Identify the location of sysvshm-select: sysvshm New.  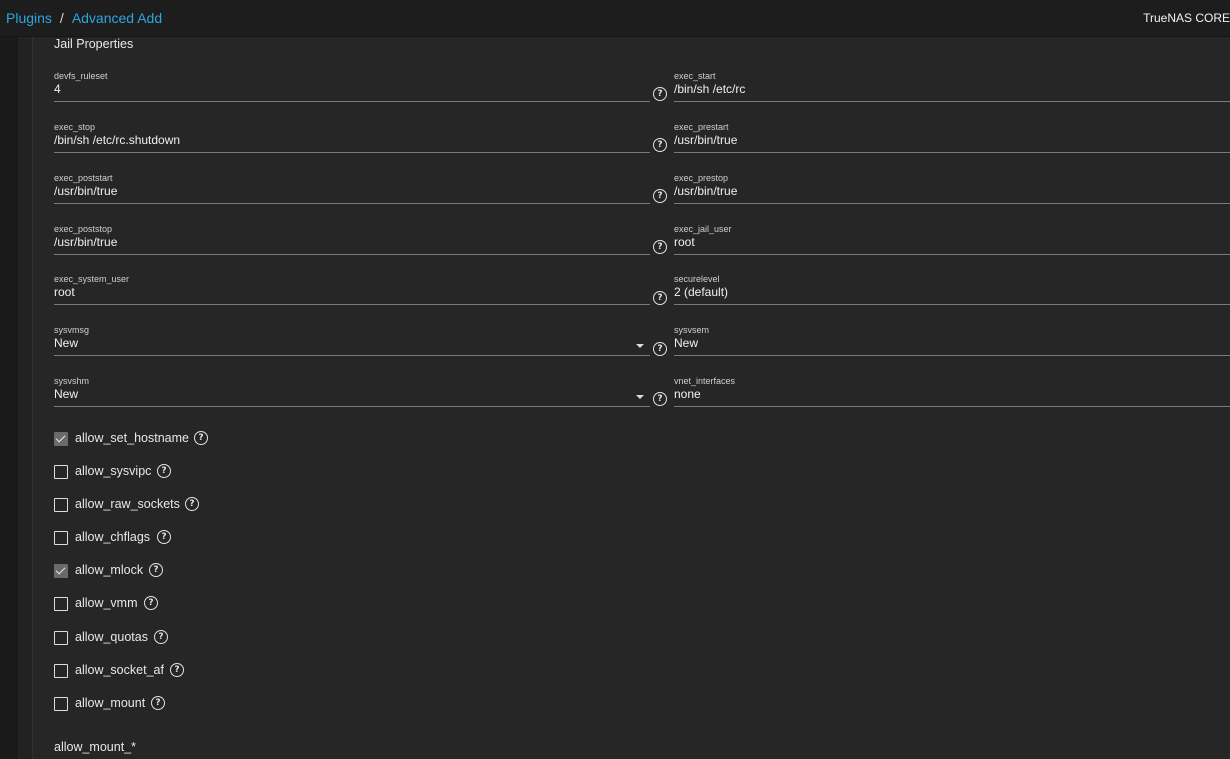
(352, 399).